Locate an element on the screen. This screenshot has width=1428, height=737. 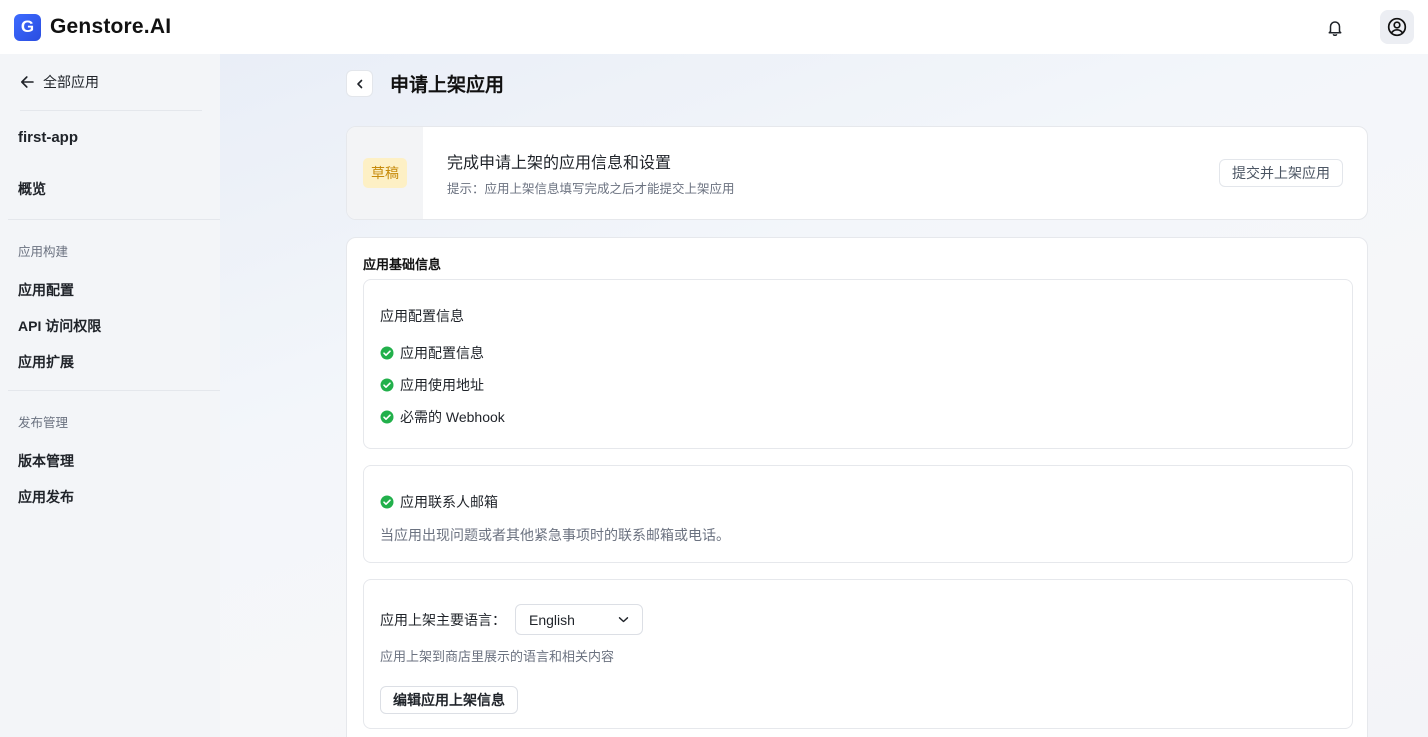
edit-listing-info-button: 编辑应用上架信息 is located at coordinates (449, 700).